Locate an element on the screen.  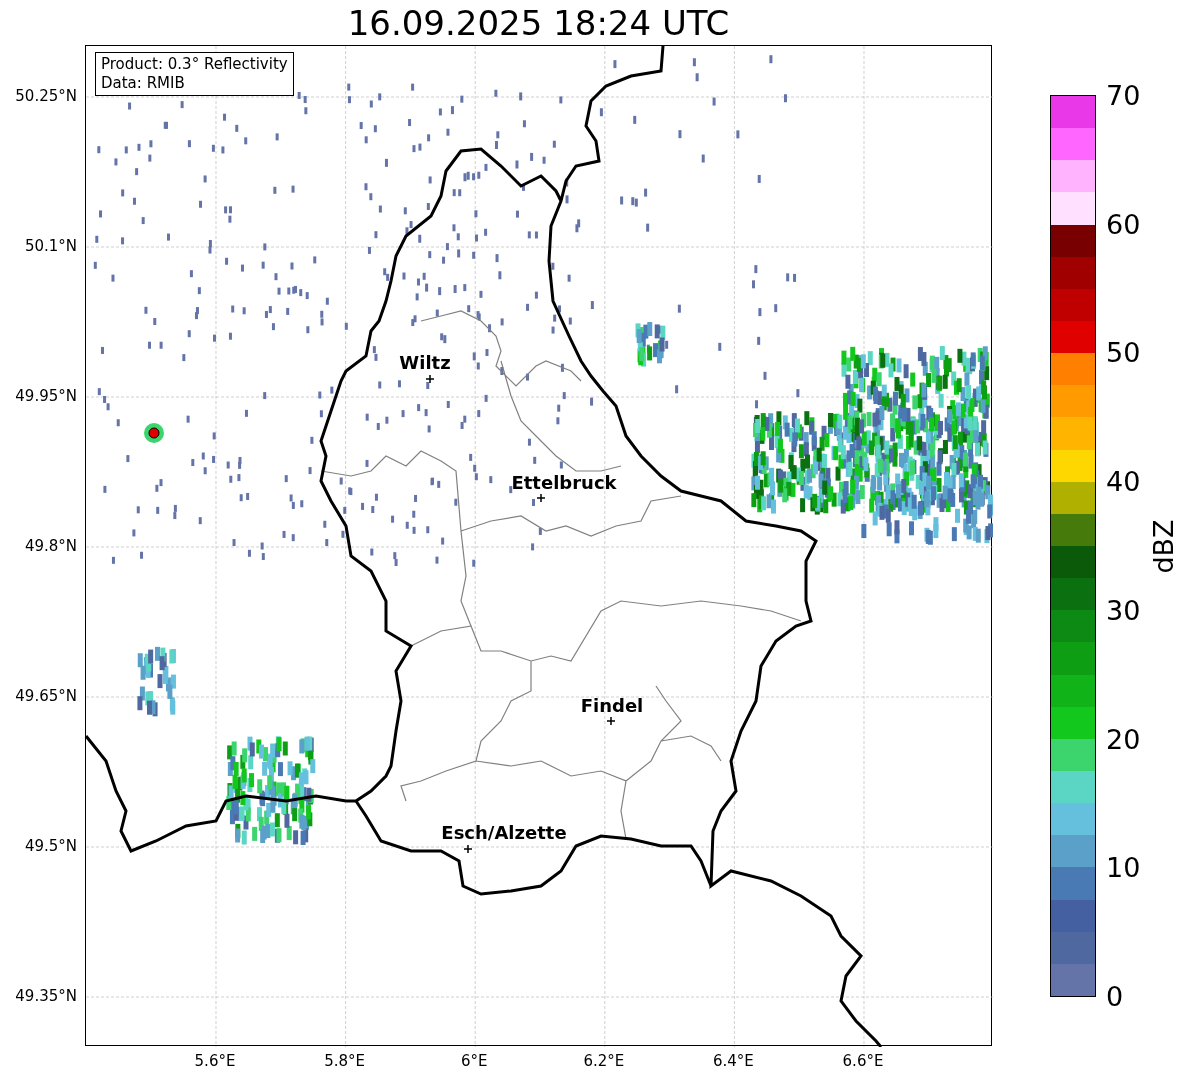
latitude-label: 49.8°N is located at coordinates (50, 546).